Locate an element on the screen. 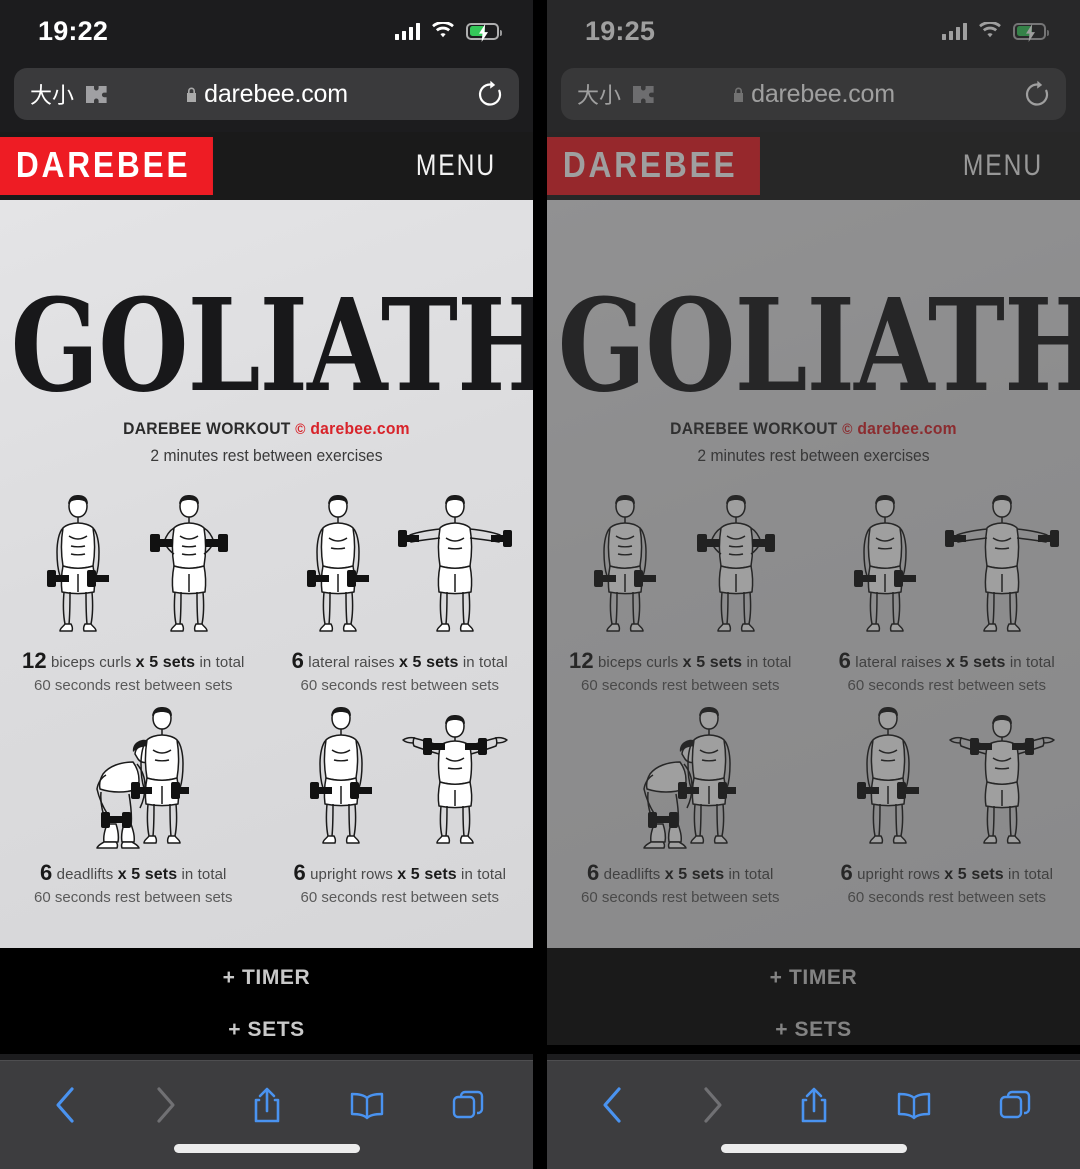 This screenshot has height=1169, width=1080. lateral-raises-figures is located at coordinates (947, 563).